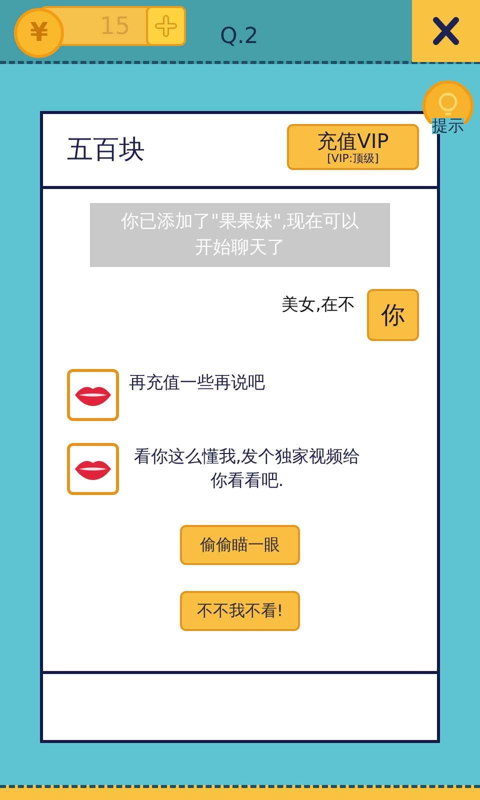 This screenshot has height=800, width=480. Describe the element at coordinates (393, 315) in the screenshot. I see `user-avatar: 你` at that location.